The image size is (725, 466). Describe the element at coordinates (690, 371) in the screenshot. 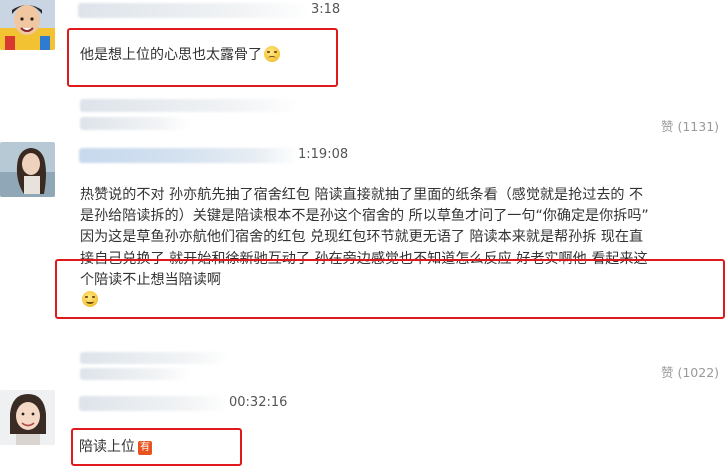

I see `like-button: 赞 (1022)` at that location.